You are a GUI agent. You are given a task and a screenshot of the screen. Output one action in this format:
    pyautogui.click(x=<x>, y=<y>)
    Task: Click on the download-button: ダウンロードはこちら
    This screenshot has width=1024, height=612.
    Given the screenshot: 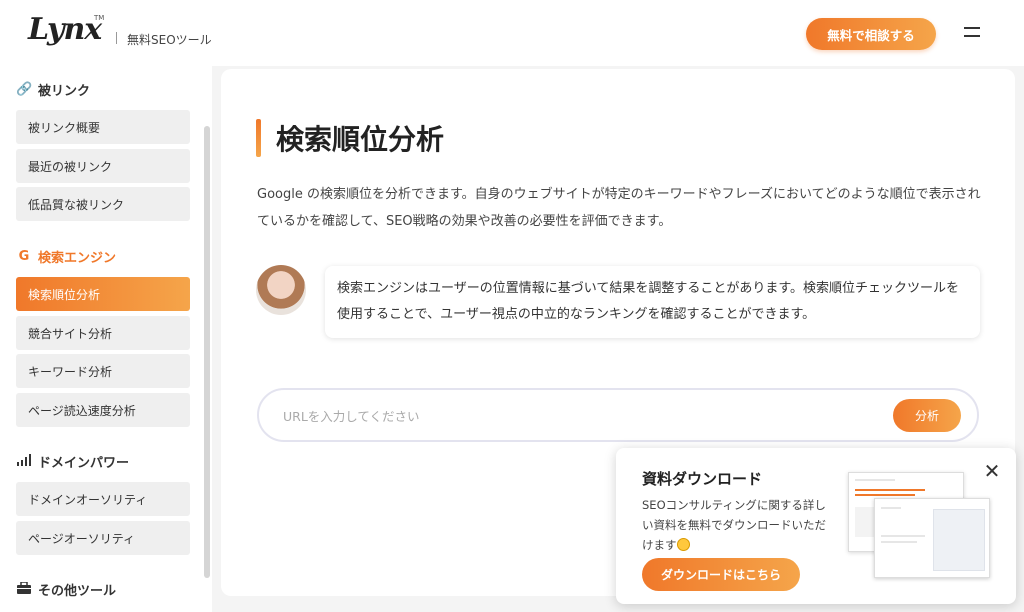 What is the action you would take?
    pyautogui.click(x=721, y=574)
    